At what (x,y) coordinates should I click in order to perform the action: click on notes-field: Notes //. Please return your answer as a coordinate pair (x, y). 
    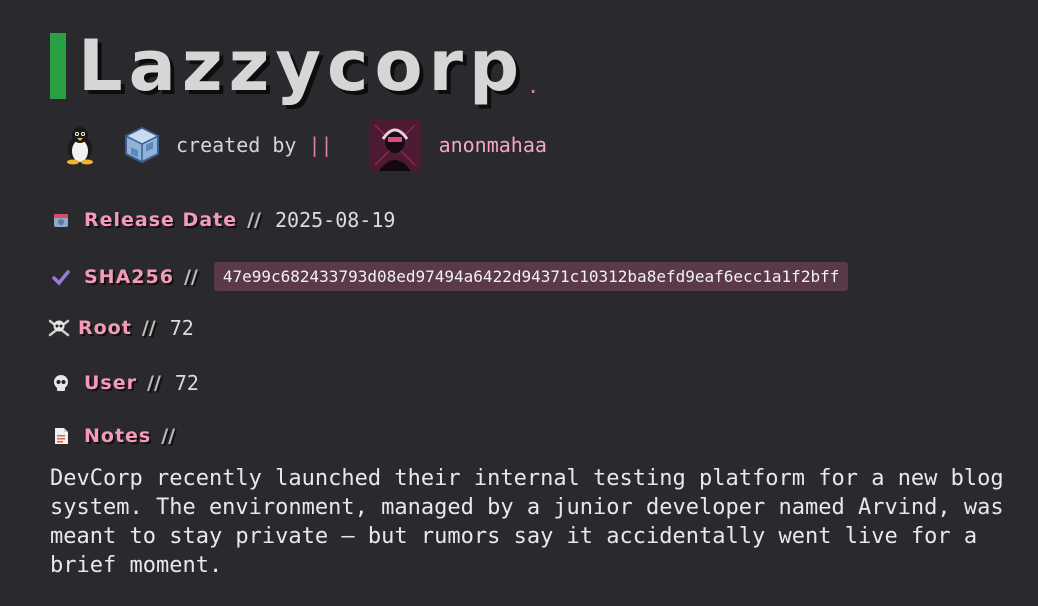
    Looking at the image, I should click on (112, 436).